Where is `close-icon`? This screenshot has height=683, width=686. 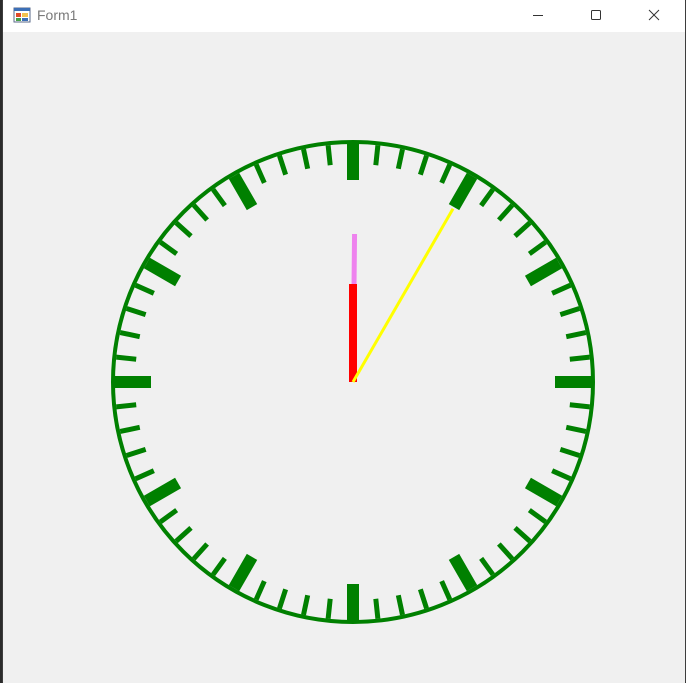
close-icon is located at coordinates (654, 15).